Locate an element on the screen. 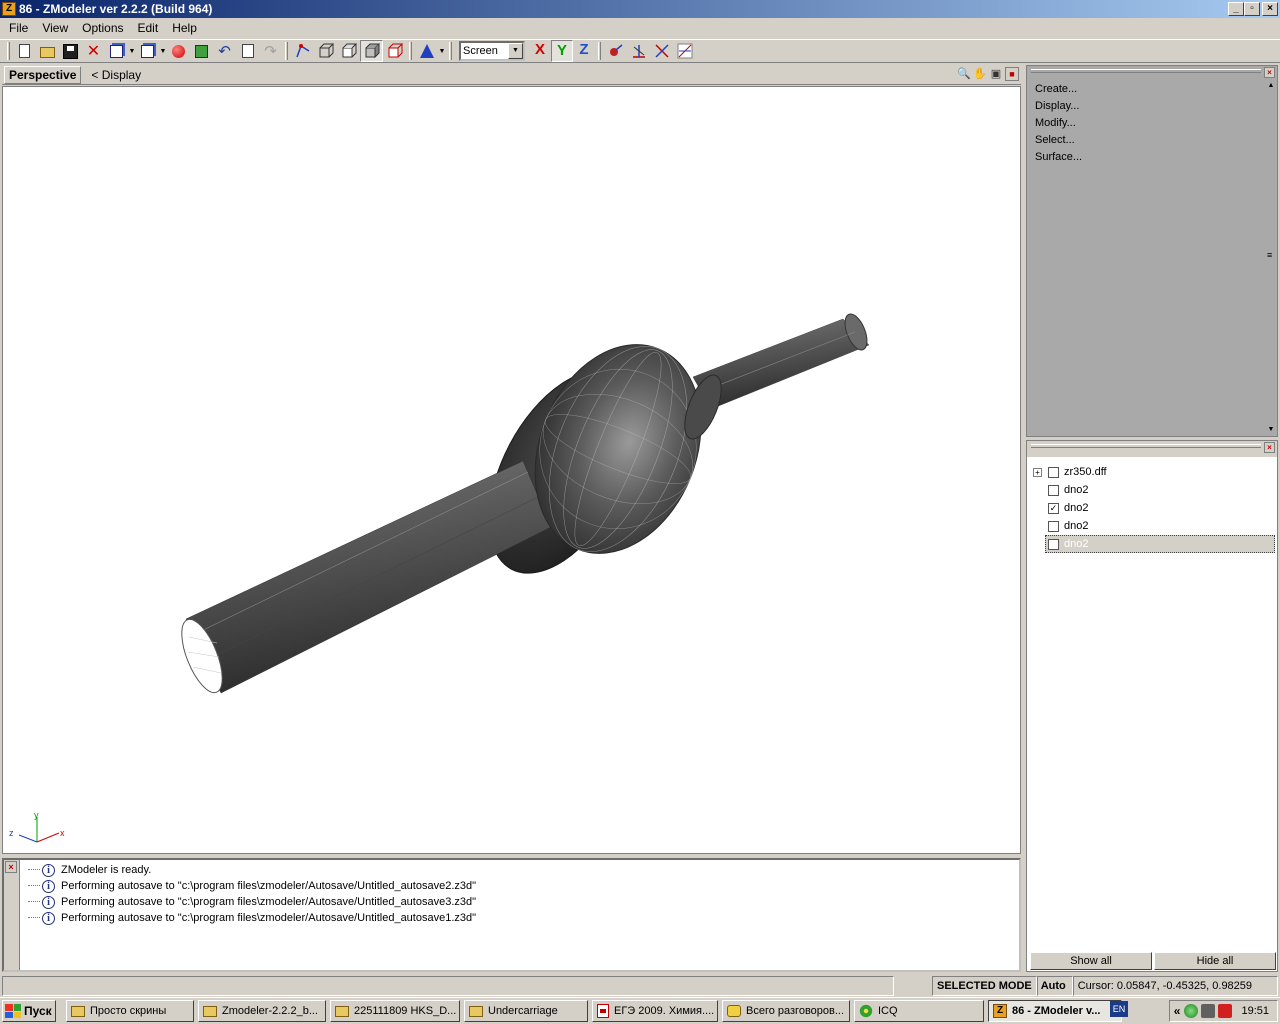 The height and width of the screenshot is (1024, 1280). axis-y-toggle: Y is located at coordinates (562, 51).